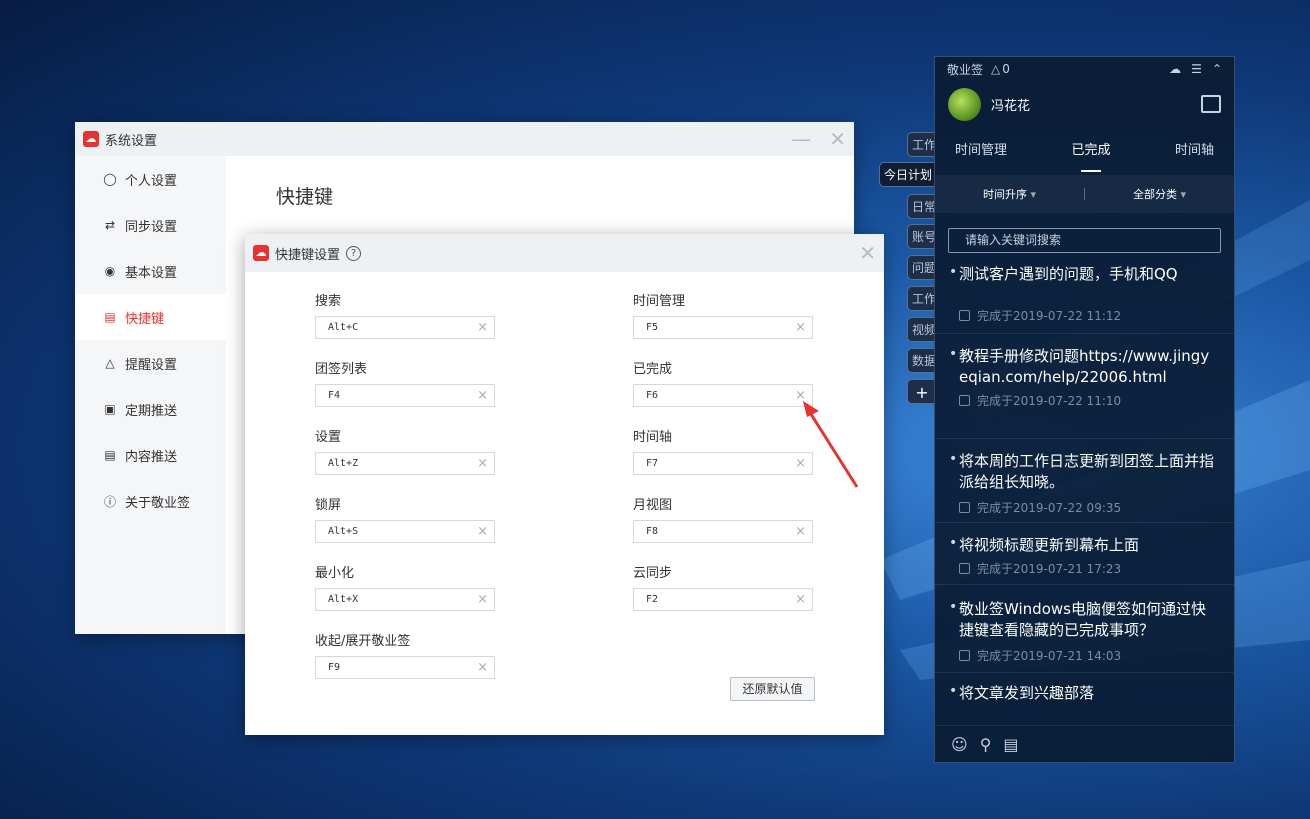 Image resolution: width=1310 pixels, height=819 pixels. Describe the element at coordinates (1004, 194) in the screenshot. I see `sort-label: 时间升序` at that location.